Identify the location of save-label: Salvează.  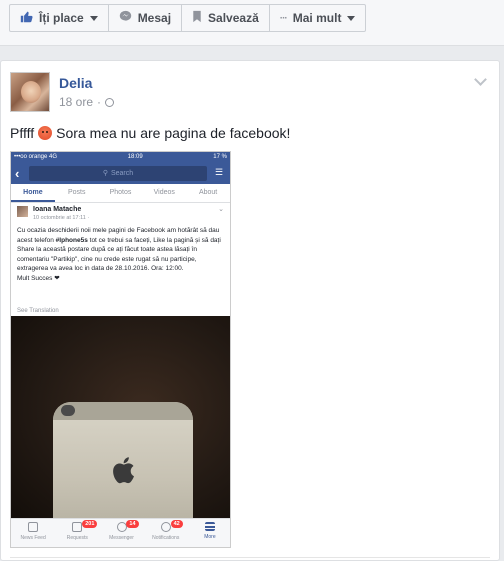
(233, 18).